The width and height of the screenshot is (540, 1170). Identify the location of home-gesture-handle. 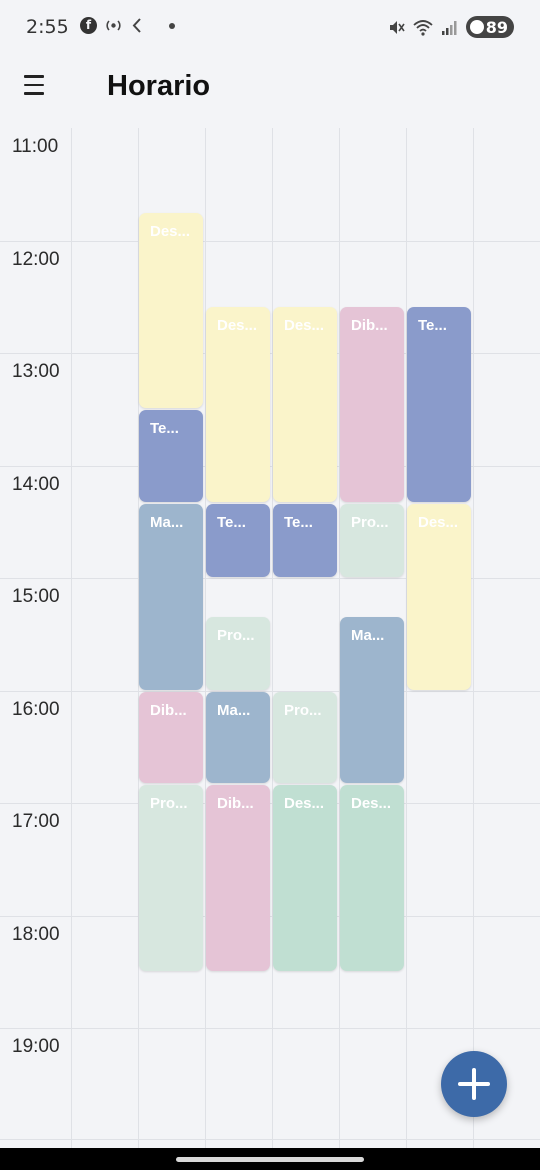
(270, 1159).